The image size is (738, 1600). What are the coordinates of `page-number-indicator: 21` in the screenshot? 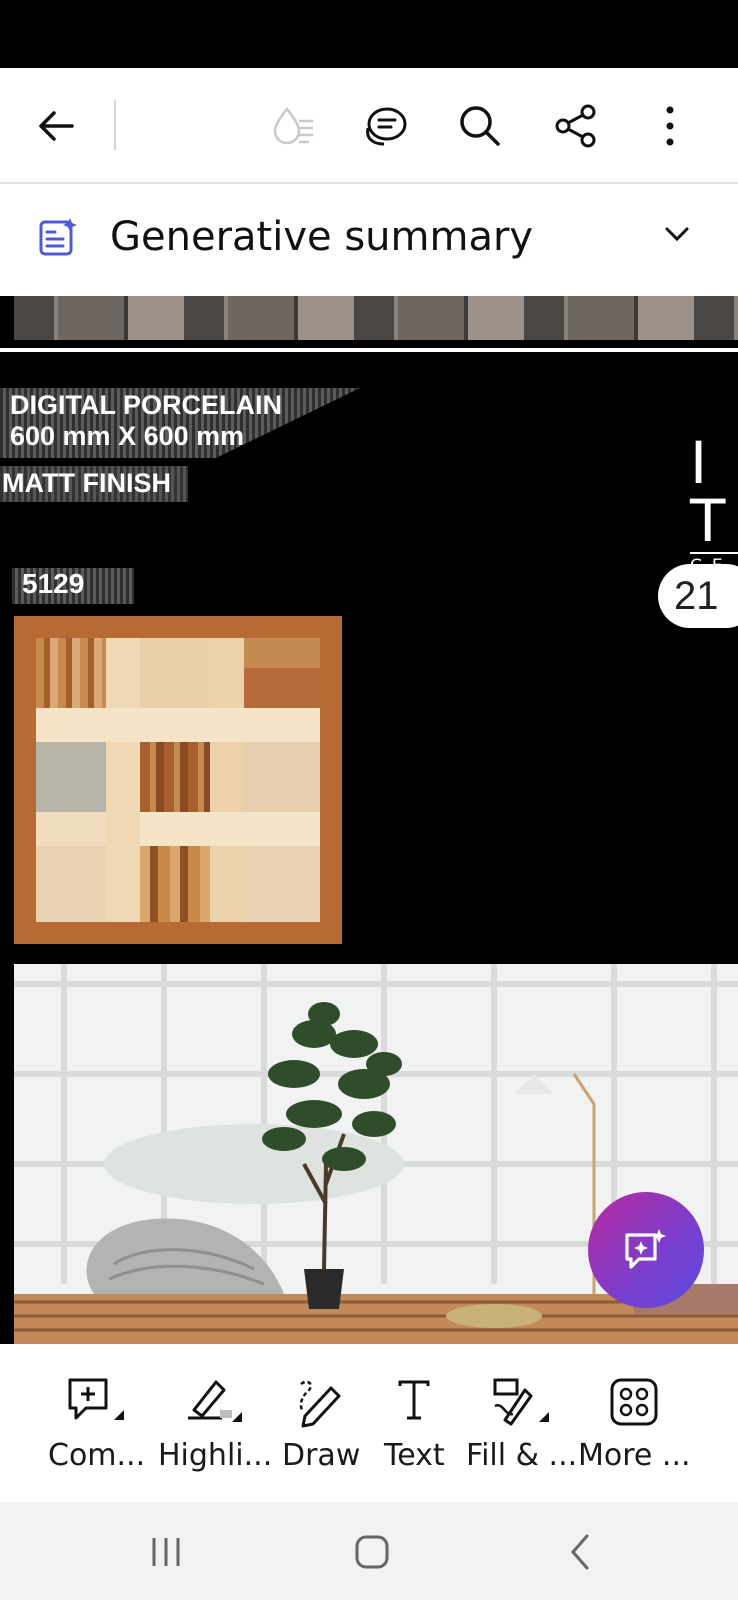 It's located at (698, 596).